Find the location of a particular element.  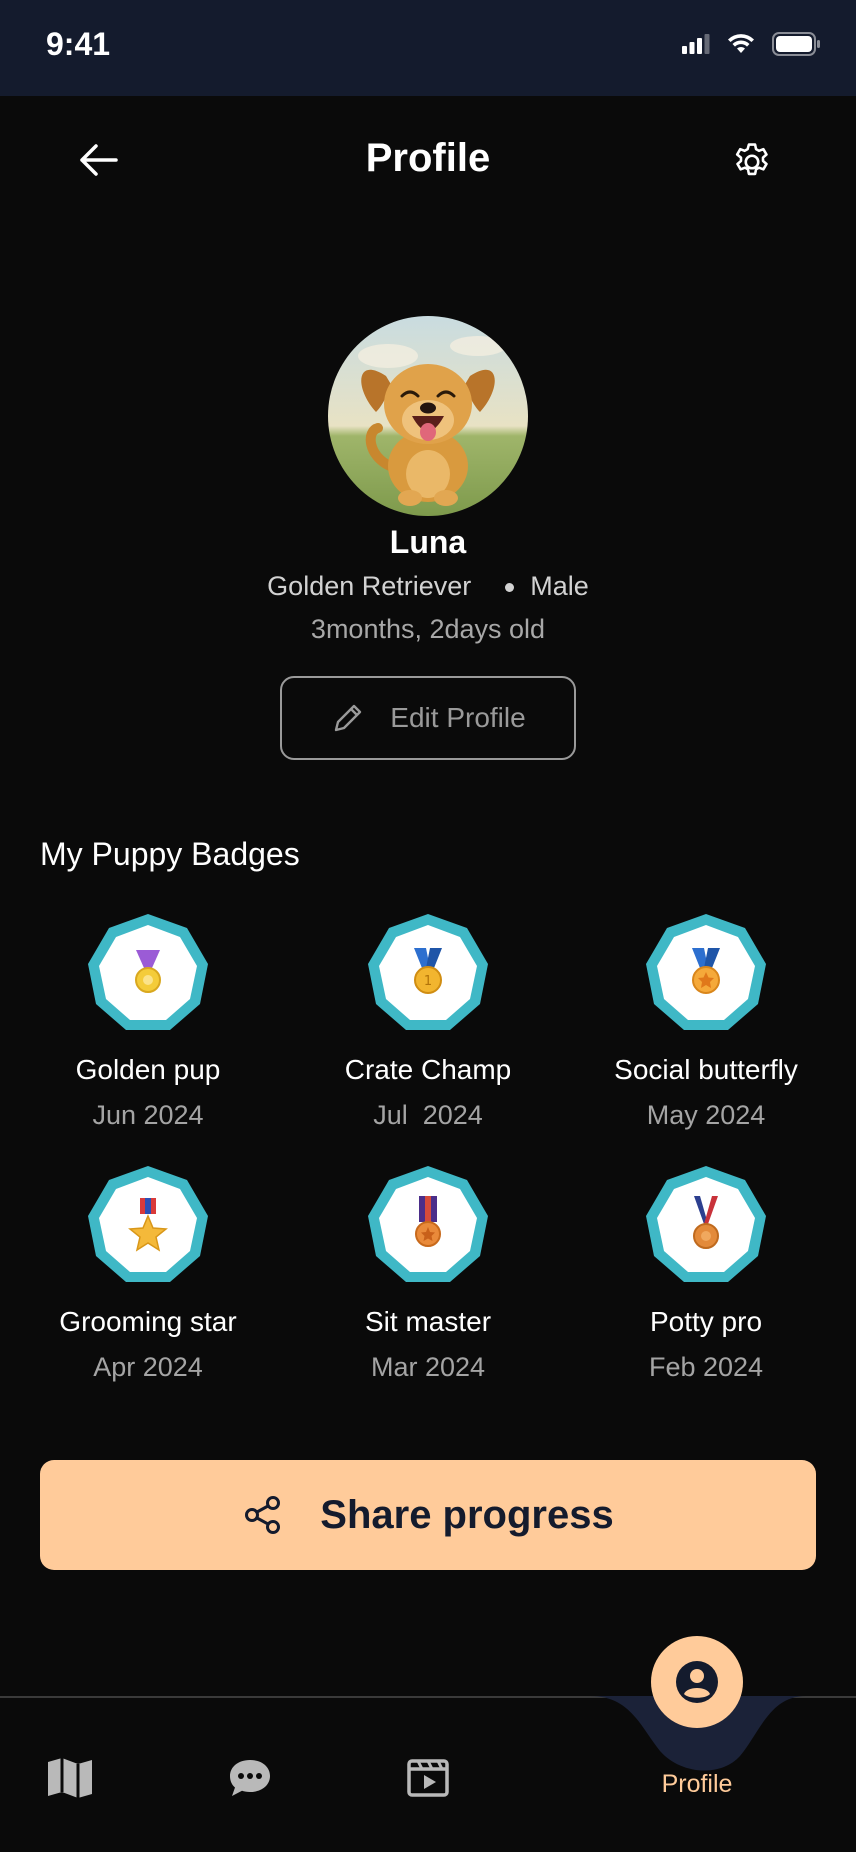

badge-date: Jul 2024 is located at coordinates (428, 1115).